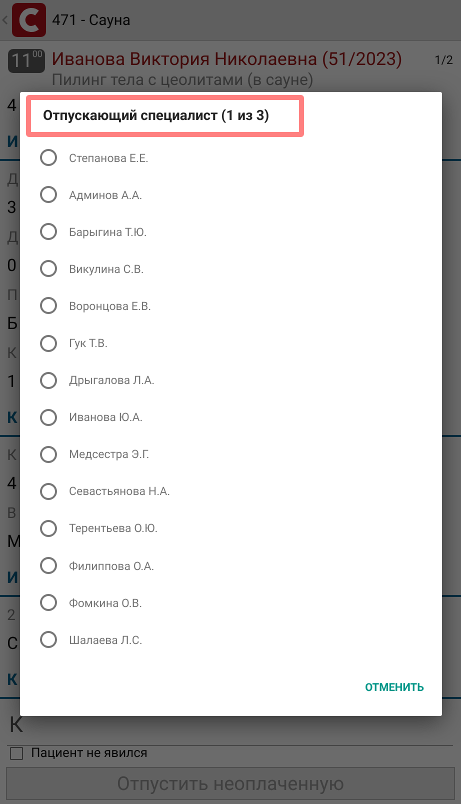  I want to click on specialist-option: Дрыгалова Л.А., so click(231, 380).